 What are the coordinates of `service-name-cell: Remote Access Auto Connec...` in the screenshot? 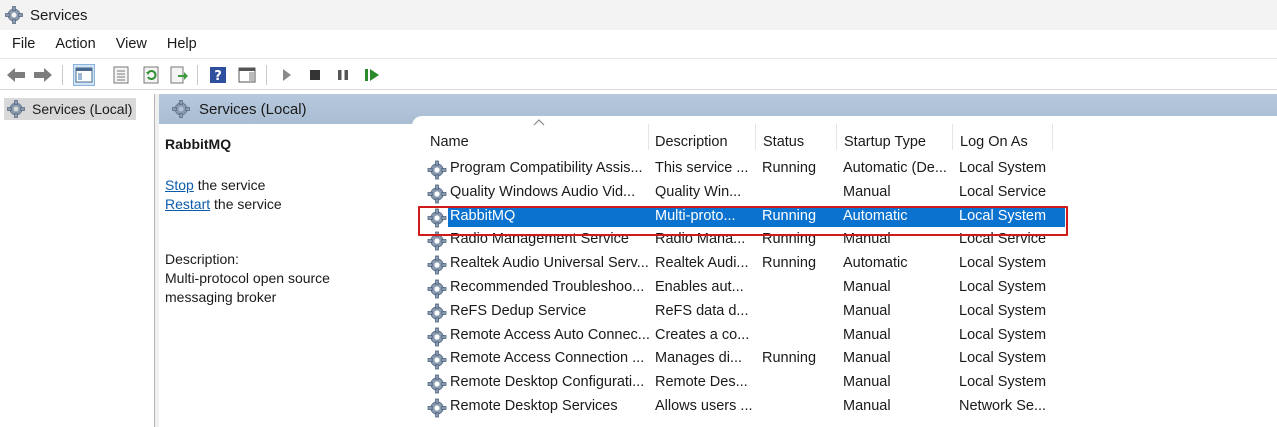 It's located at (550, 334).